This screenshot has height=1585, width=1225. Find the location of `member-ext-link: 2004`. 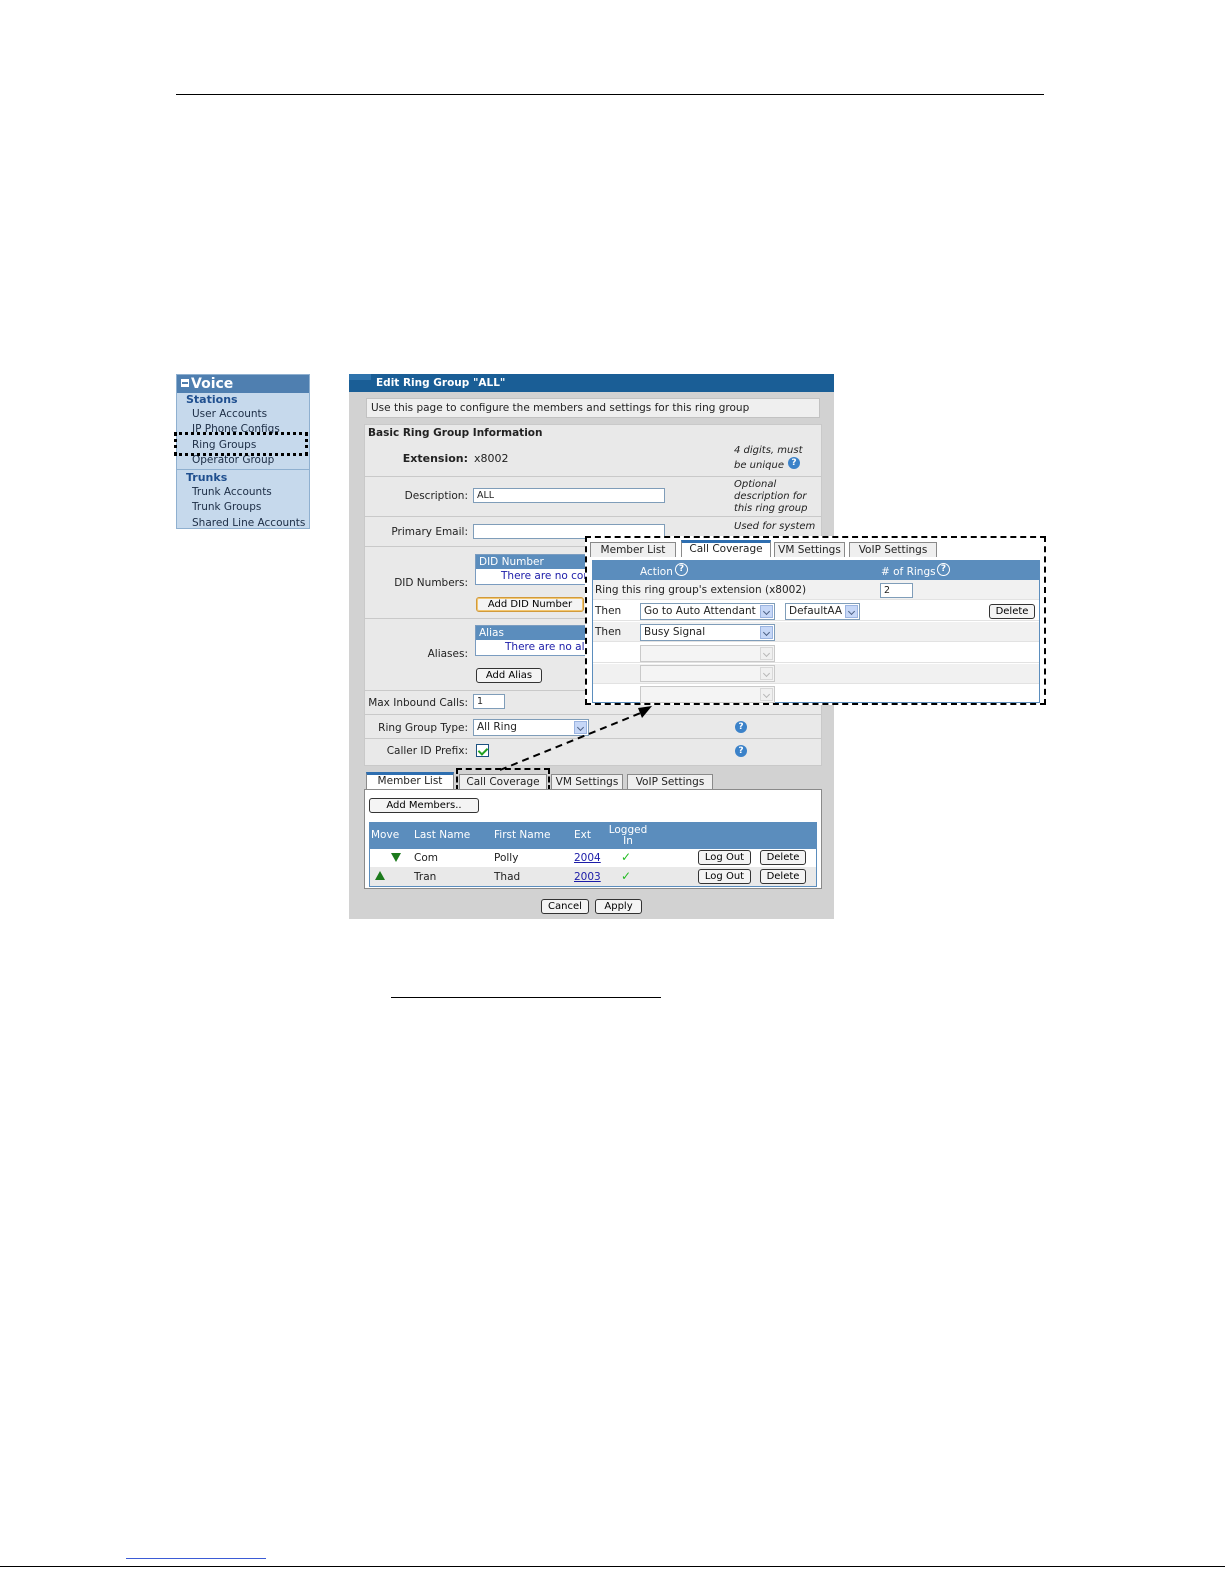

member-ext-link: 2004 is located at coordinates (587, 858).